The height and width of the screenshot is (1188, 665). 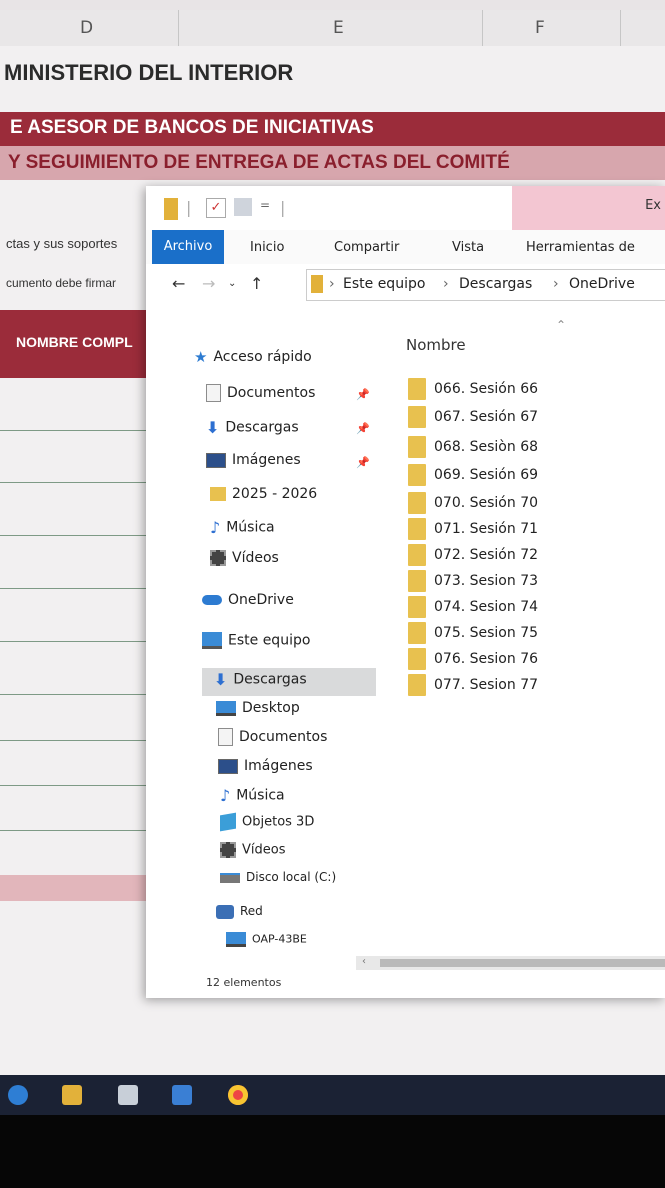 I want to click on tab-archivo: Archivo, so click(x=188, y=247).